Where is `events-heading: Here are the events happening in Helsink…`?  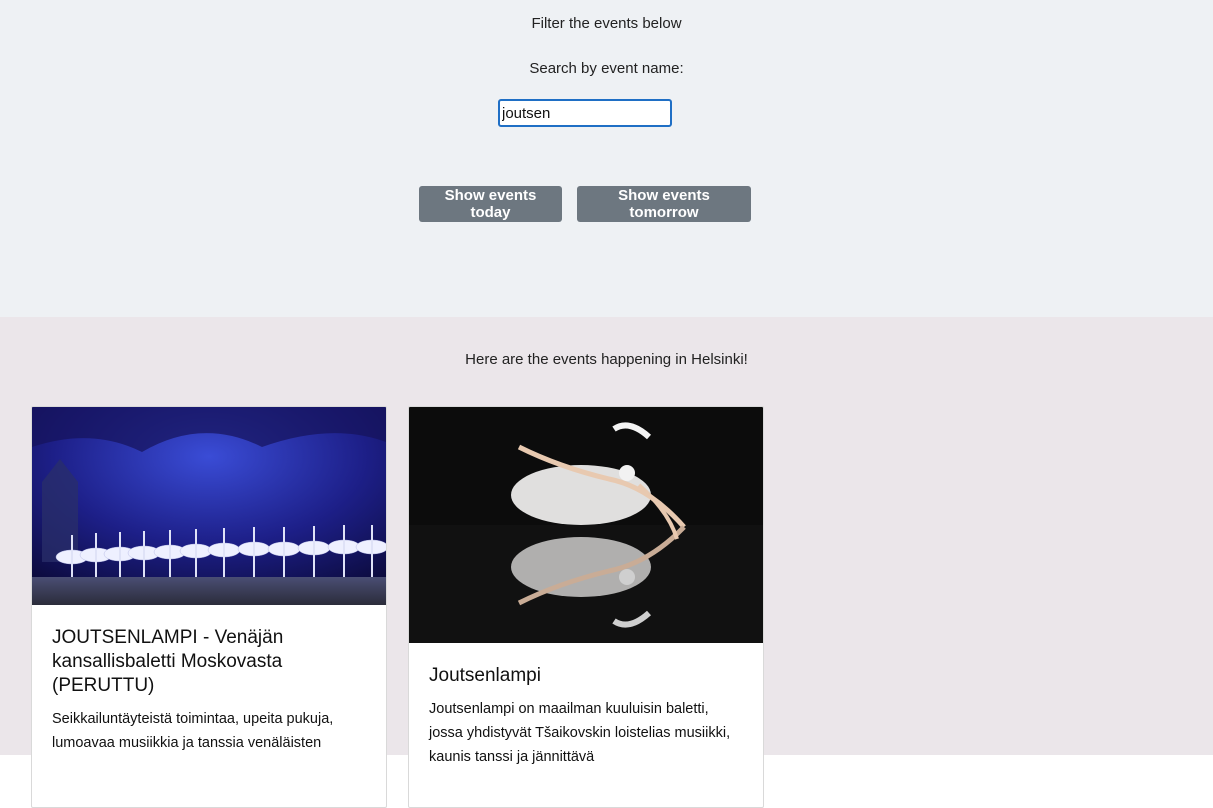
events-heading: Here are the events happening in Helsink… is located at coordinates (606, 359).